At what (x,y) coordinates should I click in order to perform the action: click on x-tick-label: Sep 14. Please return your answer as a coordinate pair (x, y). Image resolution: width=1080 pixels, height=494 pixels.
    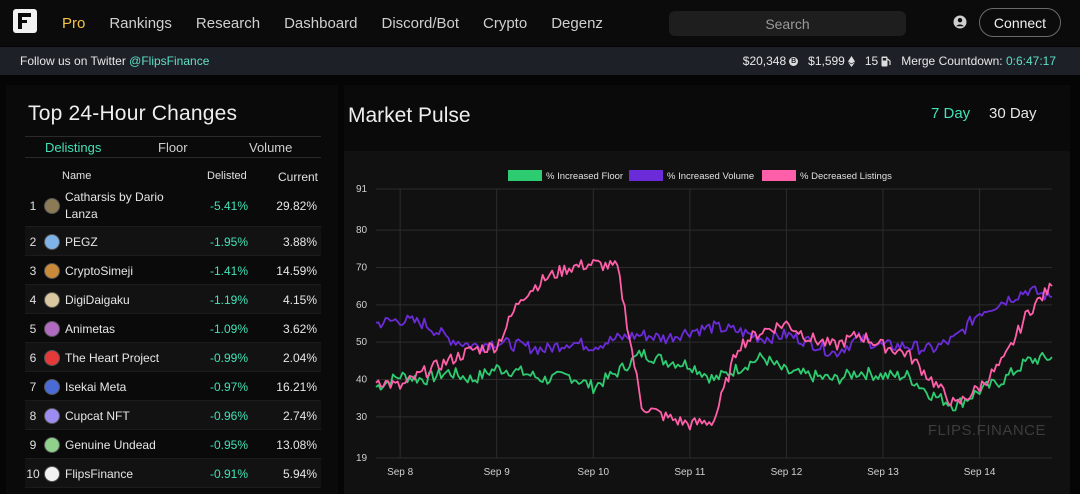
    Looking at the image, I should click on (980, 472).